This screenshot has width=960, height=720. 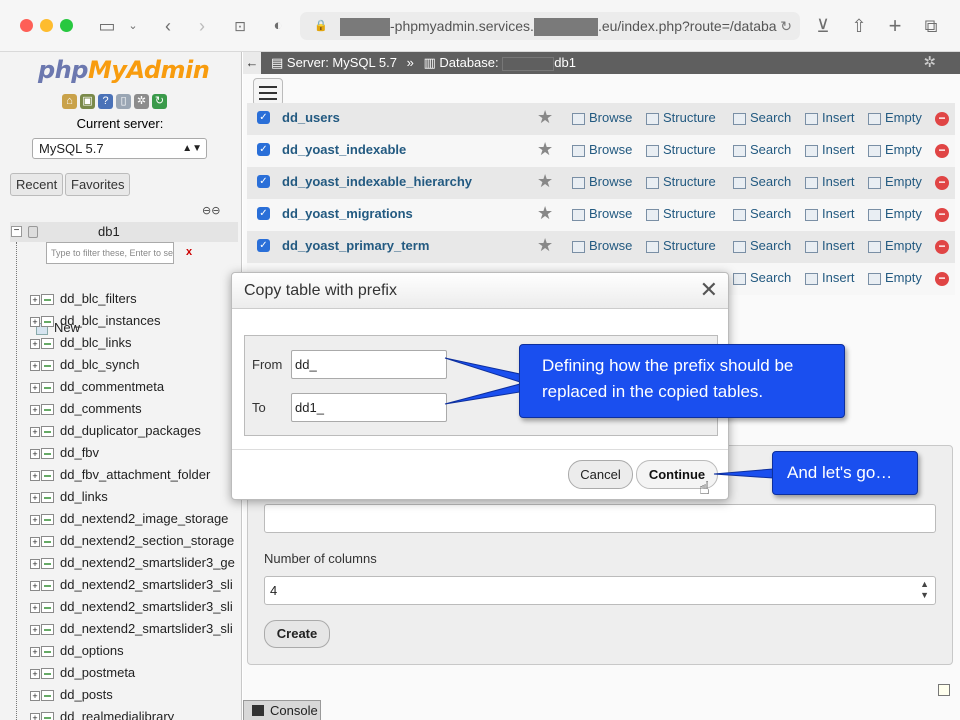 I want to click on tree-database-node: − db1, so click(x=124, y=232).